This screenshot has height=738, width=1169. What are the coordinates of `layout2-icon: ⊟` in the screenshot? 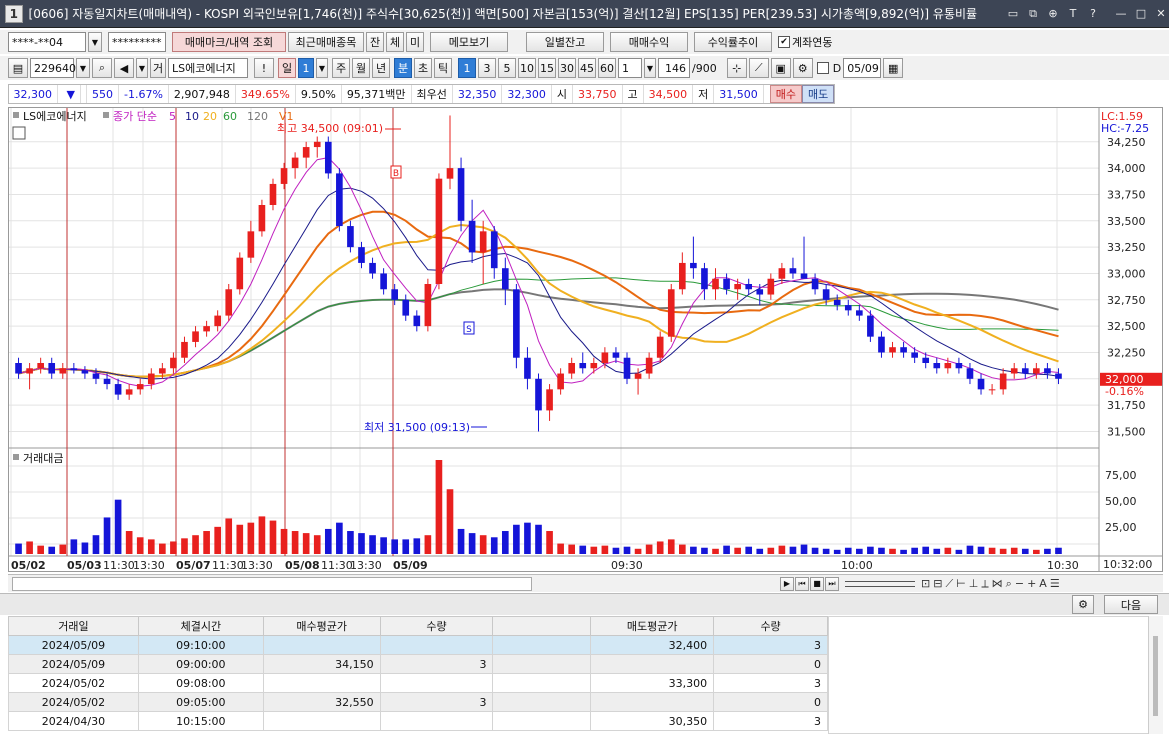 It's located at (937, 584).